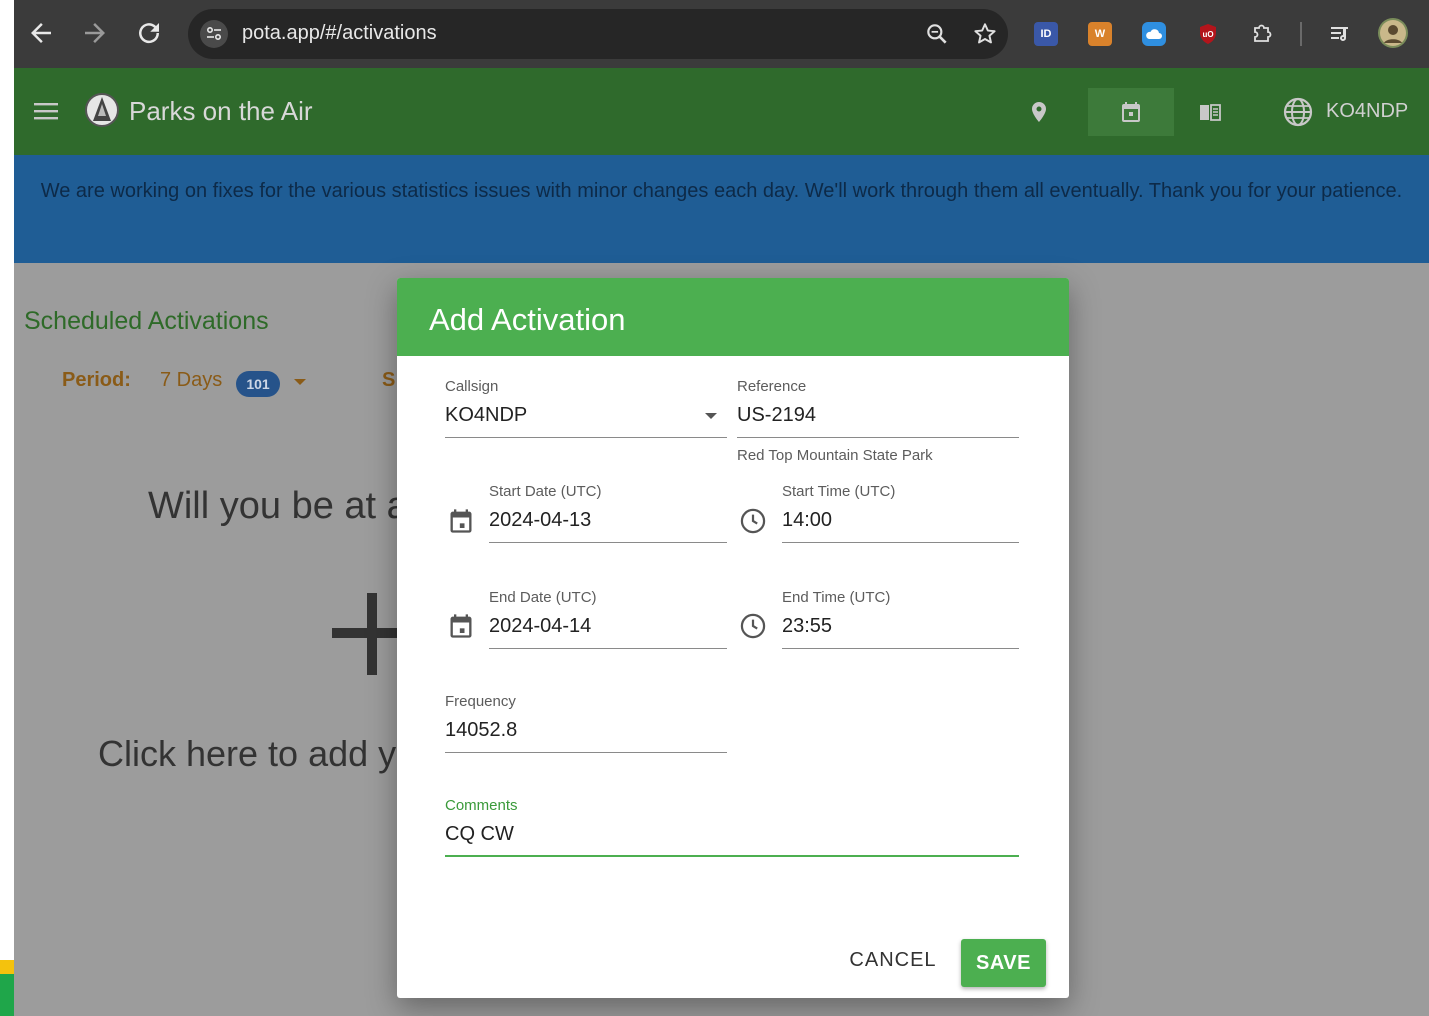 The height and width of the screenshot is (1016, 1429). I want to click on reference-value: US-2194, so click(776, 415).